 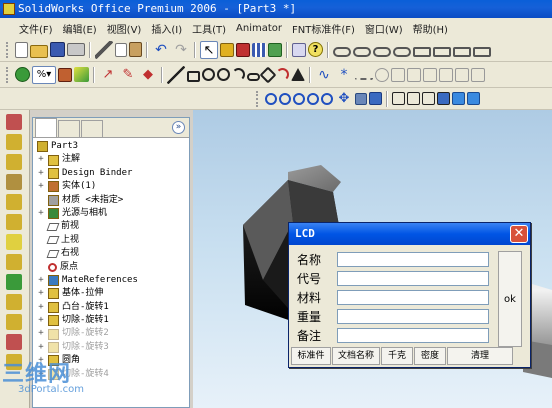 What do you see at coordinates (14, 122) in the screenshot?
I see `sketch-3d-icon` at bounding box center [14, 122].